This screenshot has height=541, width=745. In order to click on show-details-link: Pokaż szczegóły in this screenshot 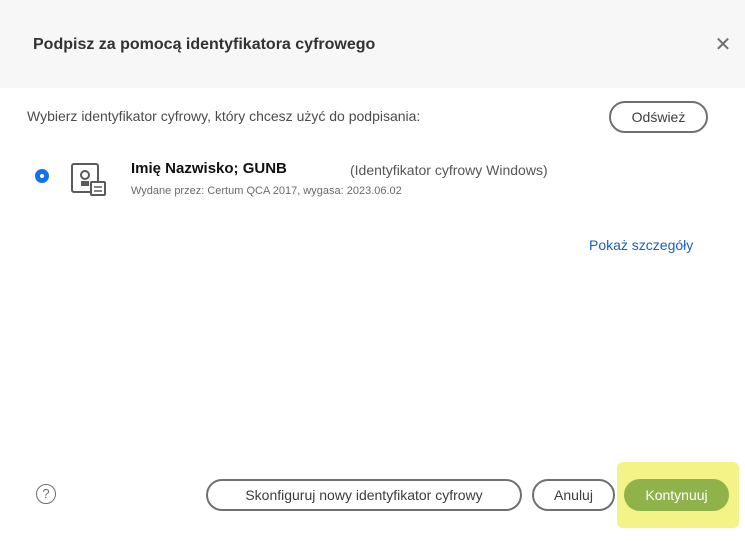, I will do `click(641, 245)`.